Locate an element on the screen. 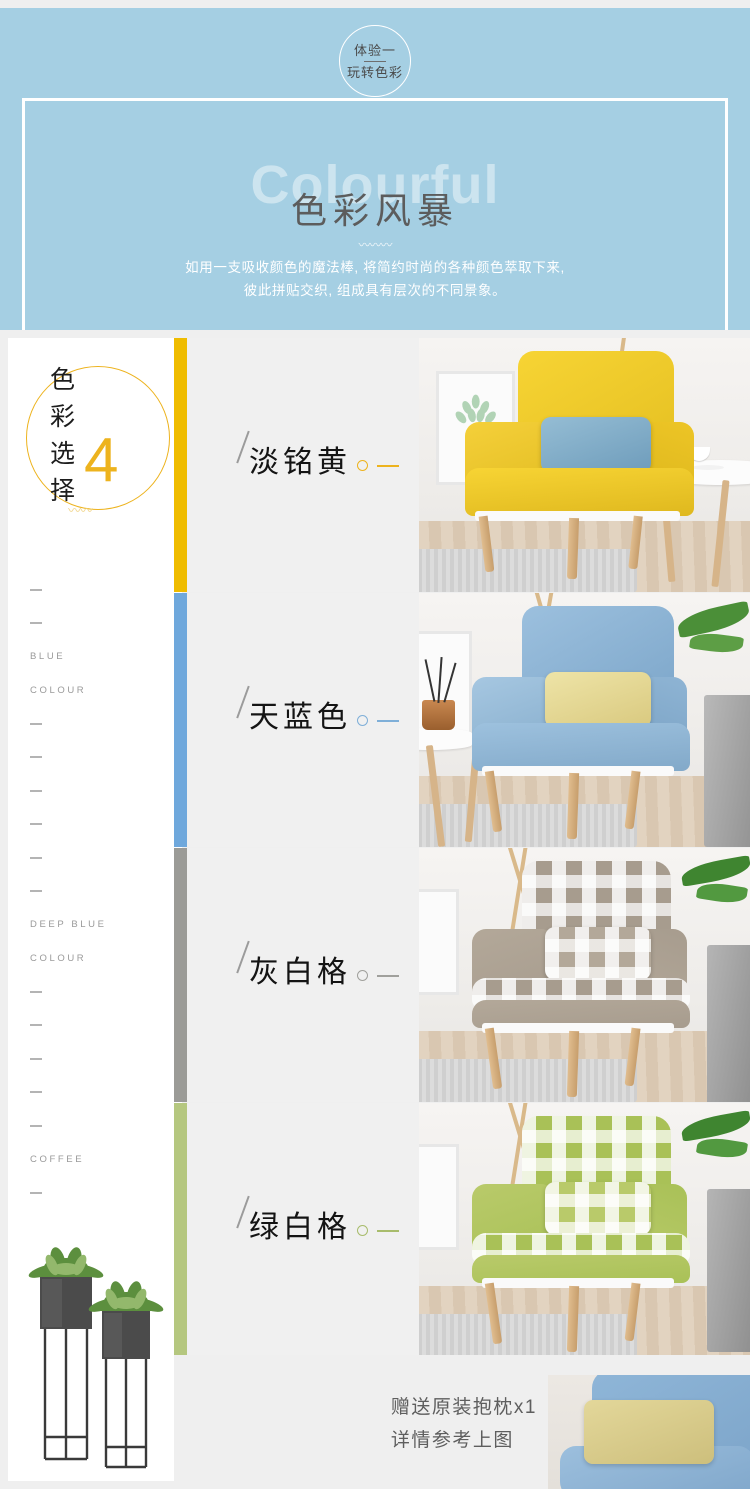 This screenshot has height=1489, width=750. badge-line-1: 体验一 is located at coordinates (374, 50).